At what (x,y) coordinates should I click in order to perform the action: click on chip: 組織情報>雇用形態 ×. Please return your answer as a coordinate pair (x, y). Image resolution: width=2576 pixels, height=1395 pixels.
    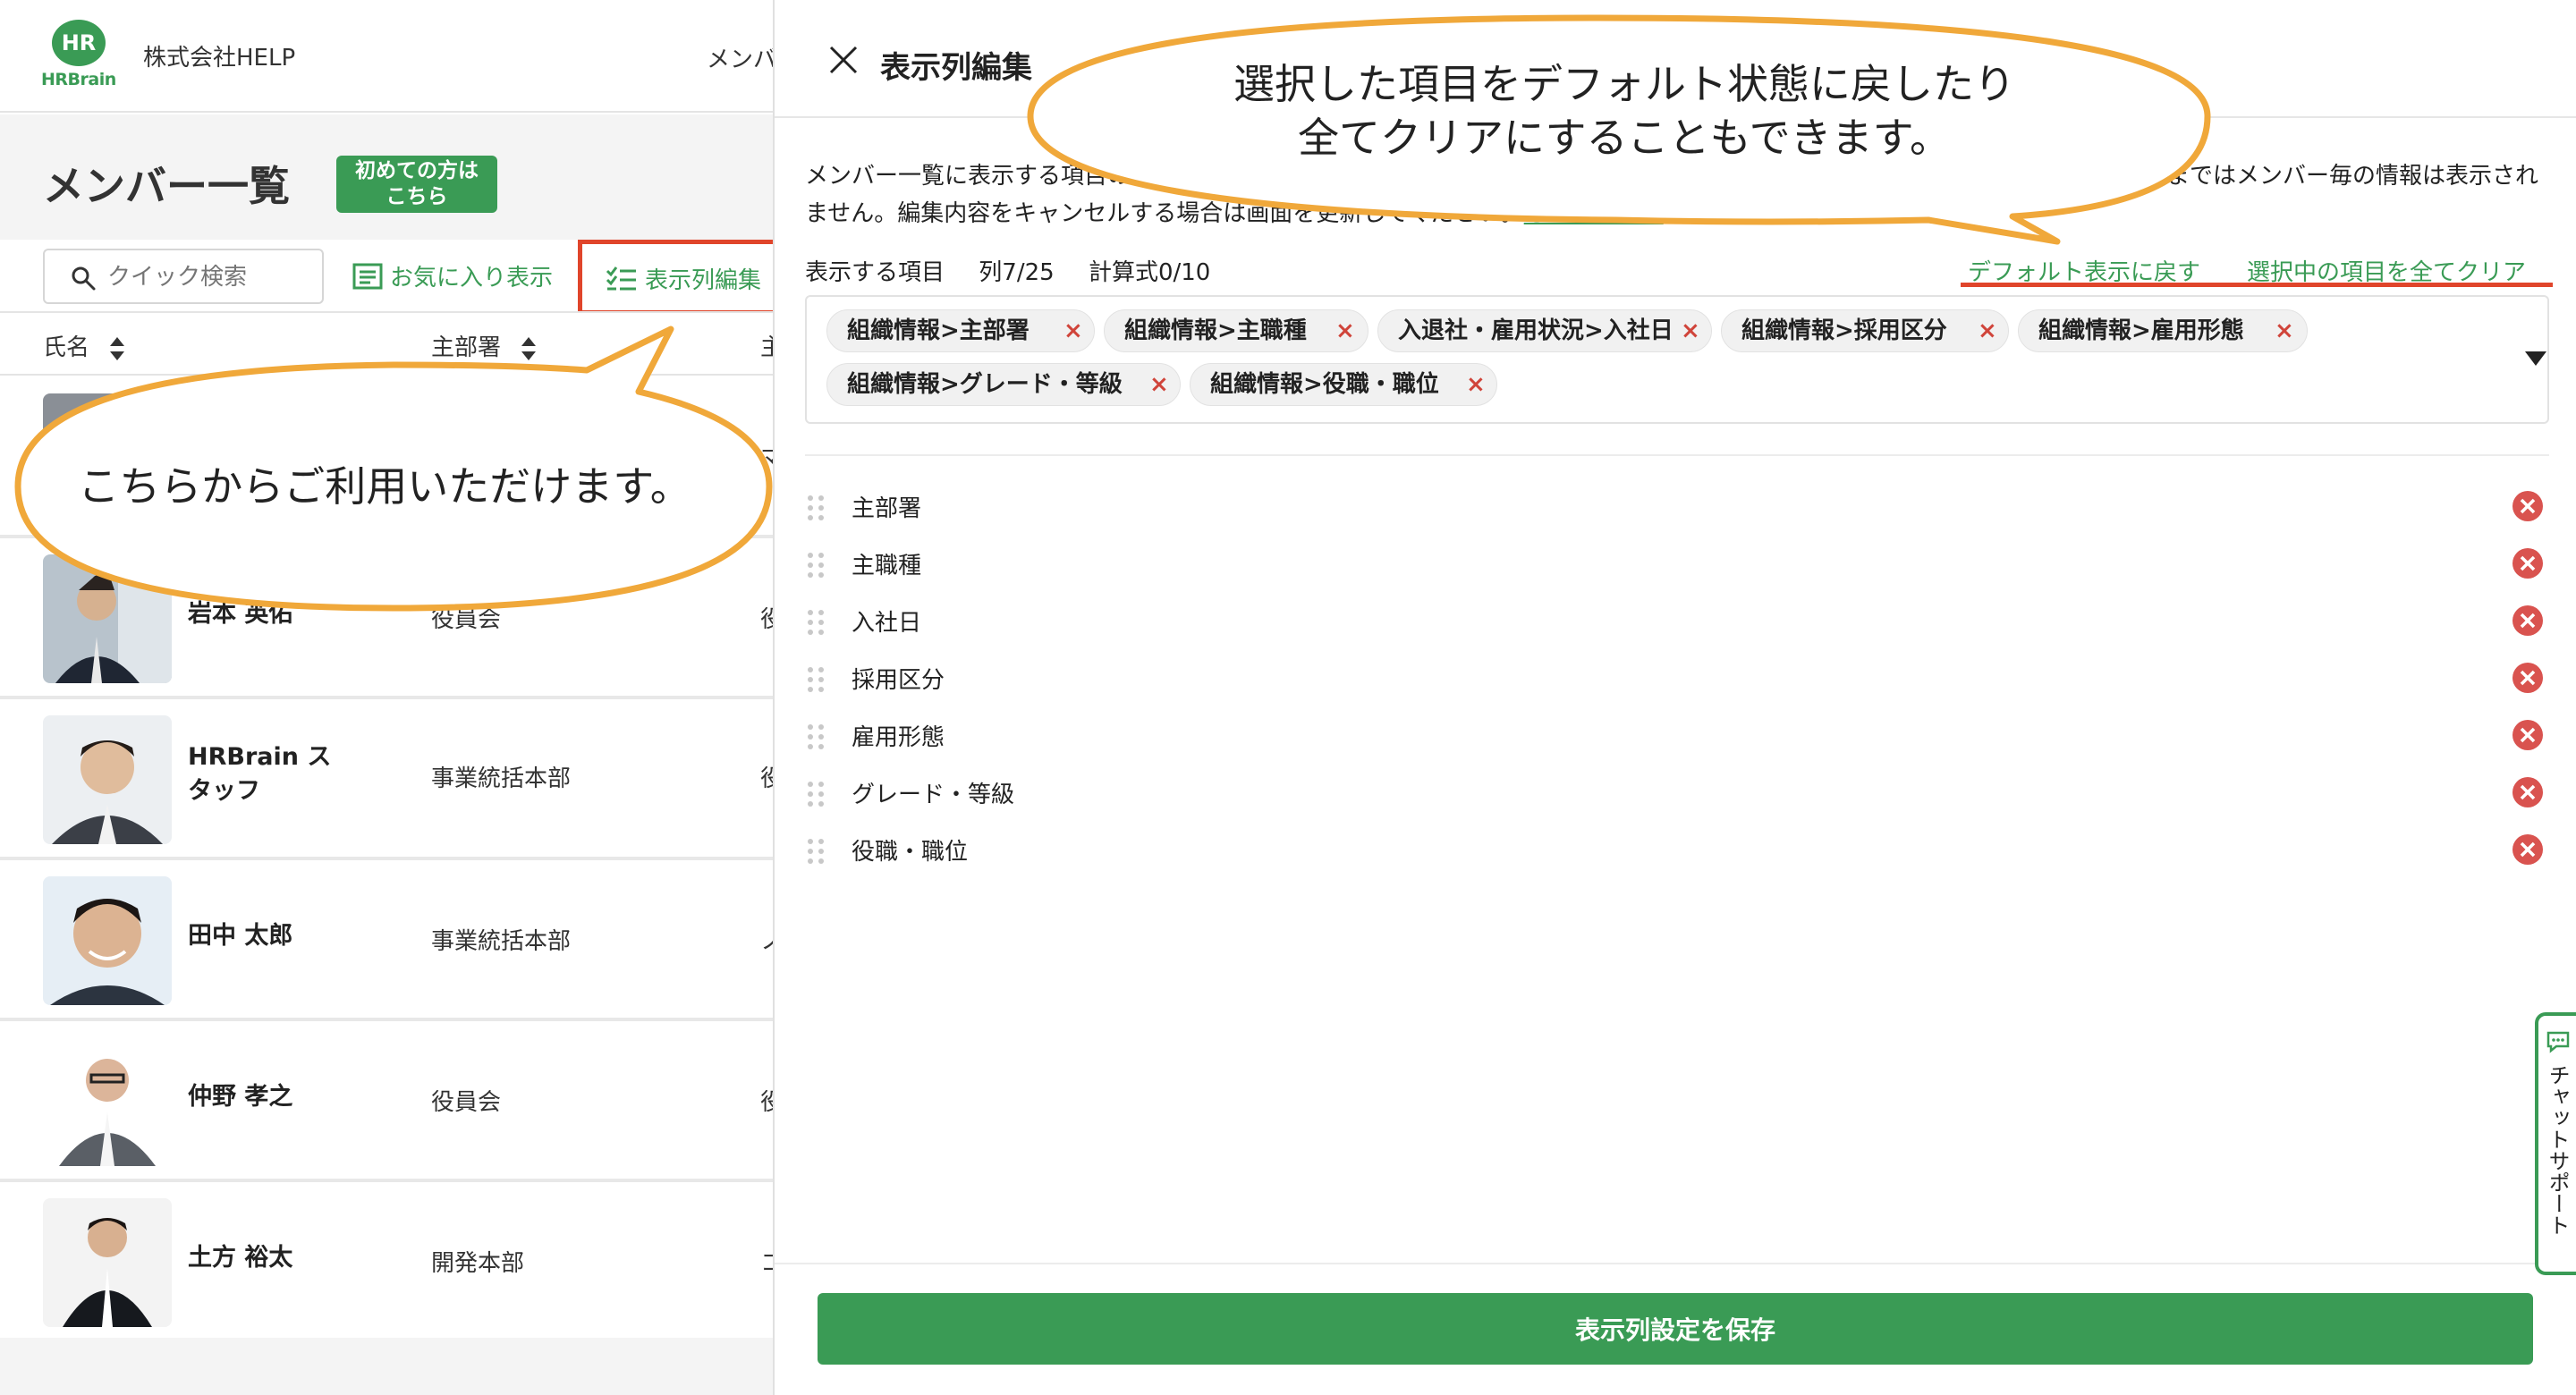
    Looking at the image, I should click on (2163, 330).